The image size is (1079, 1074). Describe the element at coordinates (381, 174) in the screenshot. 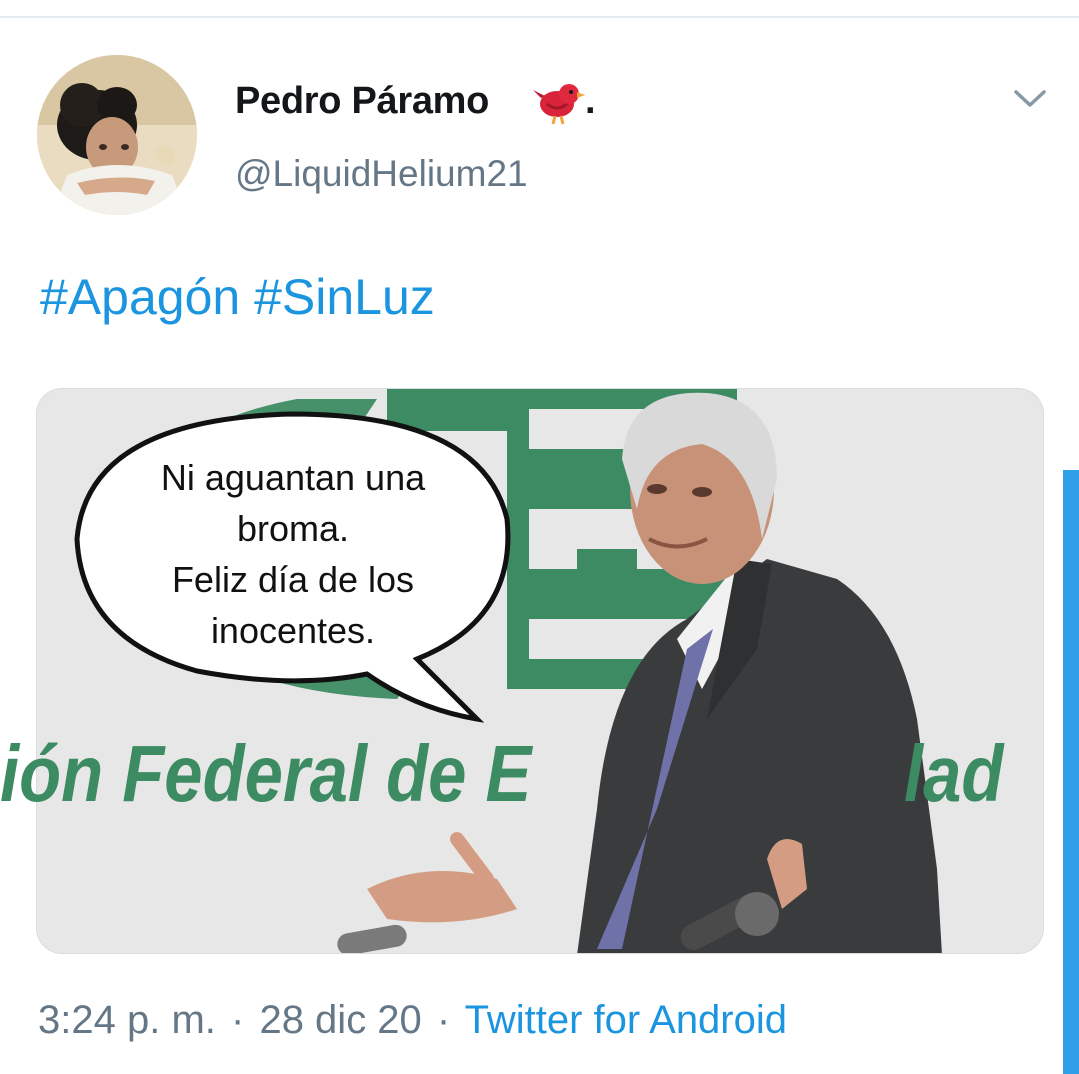

I see `user-handle: @LiquidHelium21` at that location.